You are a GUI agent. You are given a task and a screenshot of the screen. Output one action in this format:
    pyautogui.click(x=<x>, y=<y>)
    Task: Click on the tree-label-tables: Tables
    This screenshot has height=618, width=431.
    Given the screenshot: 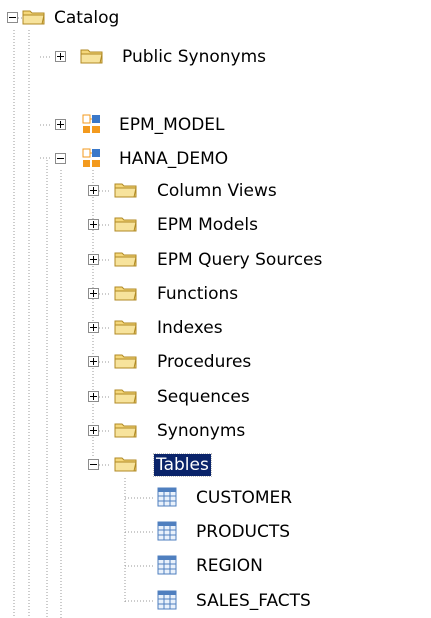 What is the action you would take?
    pyautogui.click(x=182, y=465)
    